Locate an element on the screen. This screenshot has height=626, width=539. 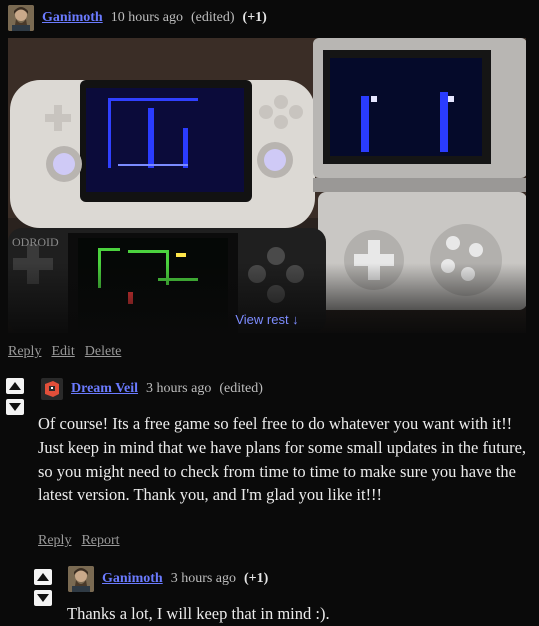
delete-link: Delete is located at coordinates (103, 352).